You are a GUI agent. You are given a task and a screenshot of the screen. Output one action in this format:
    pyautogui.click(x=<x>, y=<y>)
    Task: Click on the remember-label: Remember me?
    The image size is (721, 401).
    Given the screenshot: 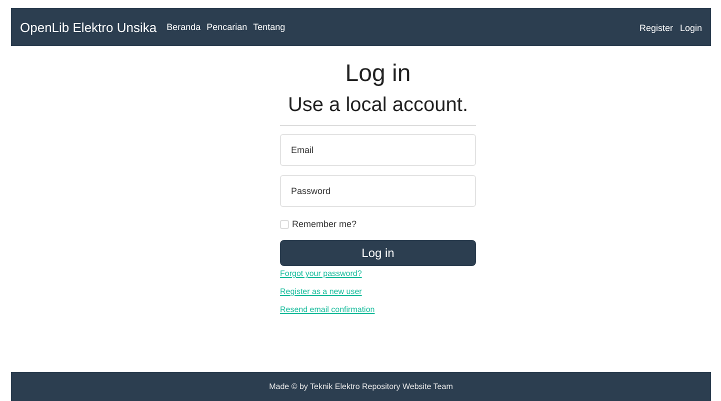 What is the action you would take?
    pyautogui.click(x=324, y=224)
    